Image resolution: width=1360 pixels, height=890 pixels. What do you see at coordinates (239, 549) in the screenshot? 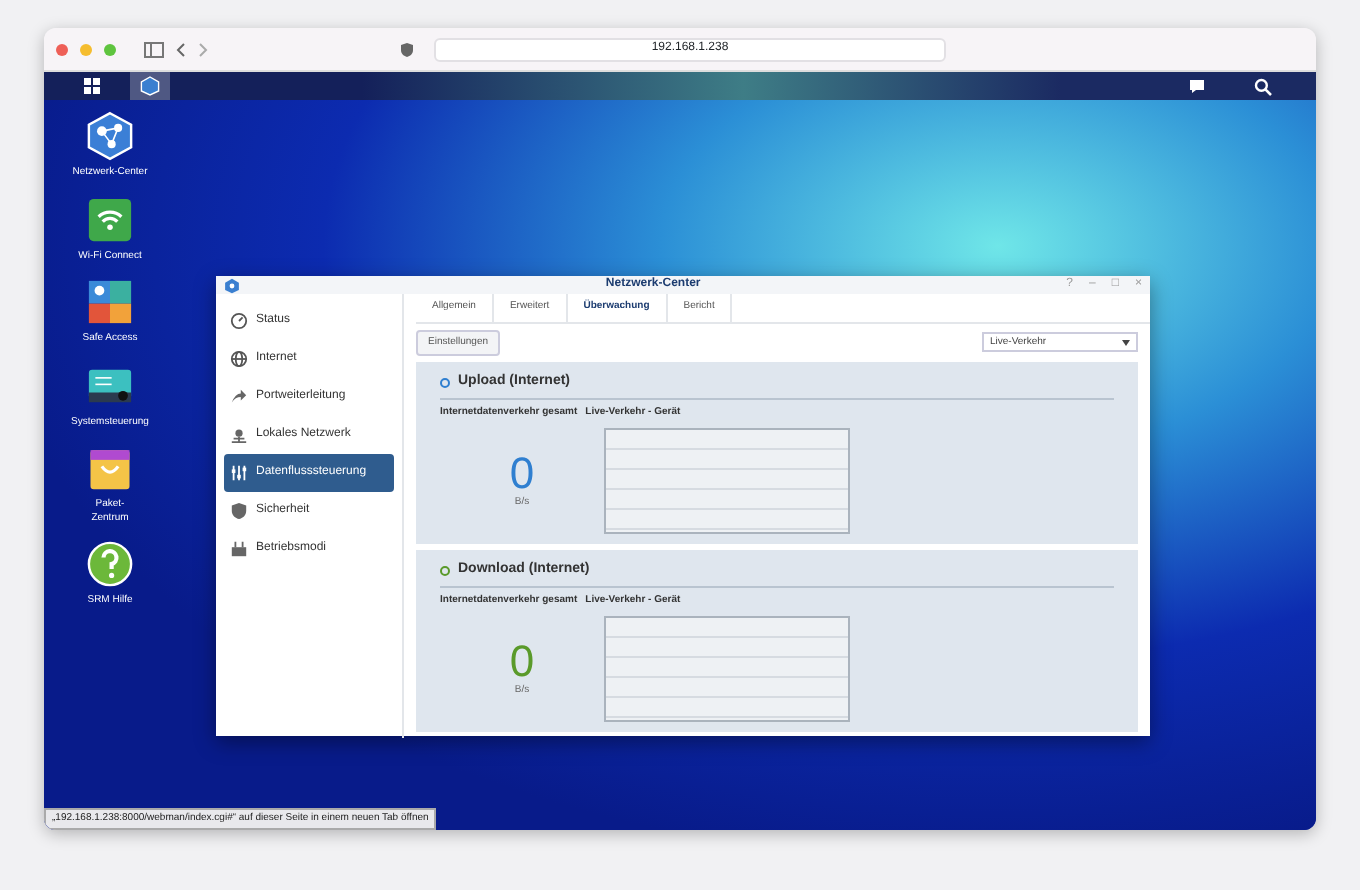
I see `router-icon` at bounding box center [239, 549].